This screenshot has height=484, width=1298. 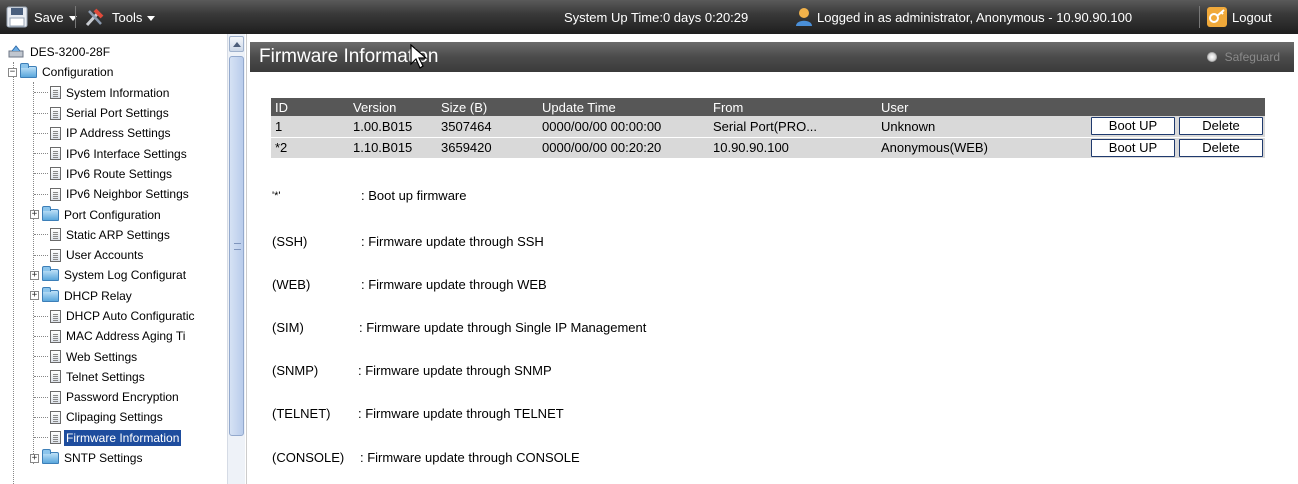 What do you see at coordinates (117, 235) in the screenshot?
I see `tree-item: Static ARP Settings` at bounding box center [117, 235].